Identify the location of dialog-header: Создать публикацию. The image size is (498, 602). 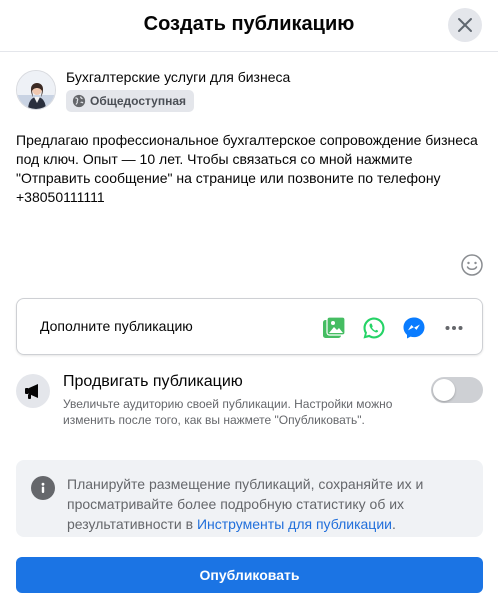
(249, 26).